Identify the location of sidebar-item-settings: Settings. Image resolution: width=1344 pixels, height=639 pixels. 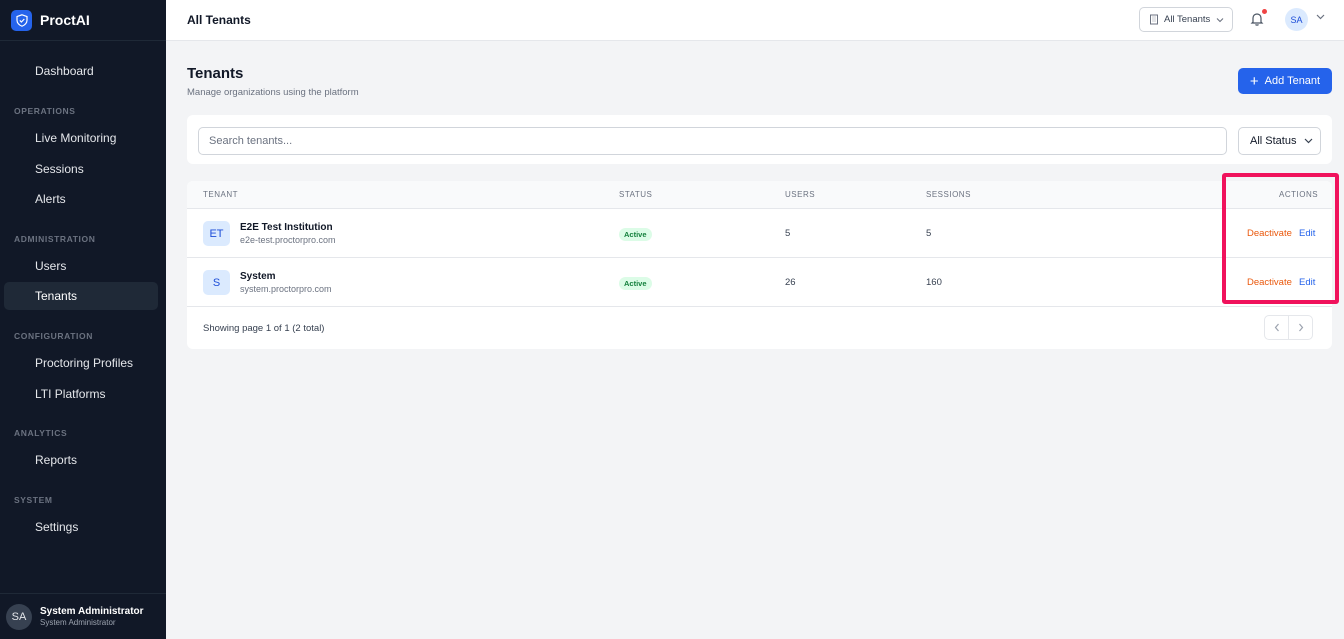
(81, 527).